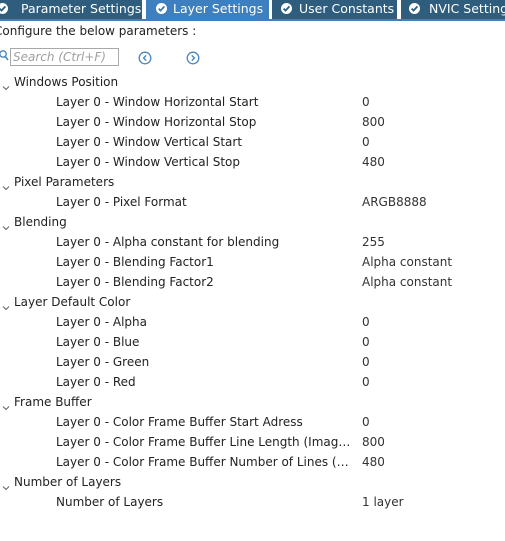 This screenshot has height=541, width=505. I want to click on param-label: Number of Layers, so click(110, 502).